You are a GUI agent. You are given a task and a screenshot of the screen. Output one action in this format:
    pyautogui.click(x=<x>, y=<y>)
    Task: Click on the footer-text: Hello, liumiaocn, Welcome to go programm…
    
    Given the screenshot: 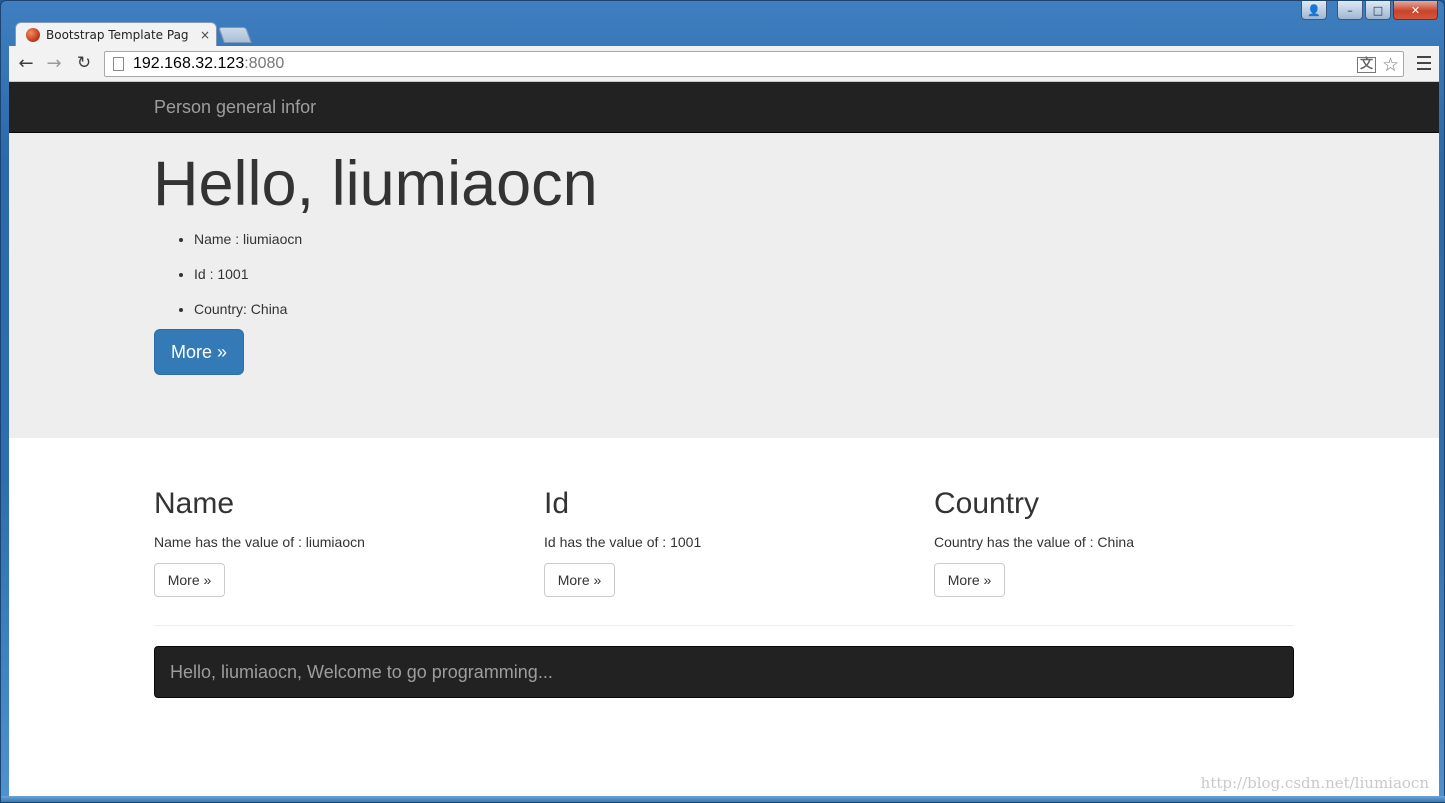 What is the action you would take?
    pyautogui.click(x=361, y=671)
    